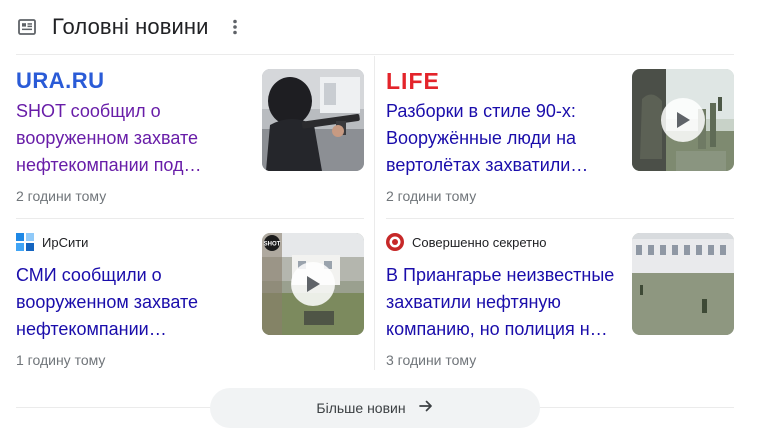 Image resolution: width=766 pixels, height=443 pixels. I want to click on more-news-label: Більше новин, so click(361, 408).